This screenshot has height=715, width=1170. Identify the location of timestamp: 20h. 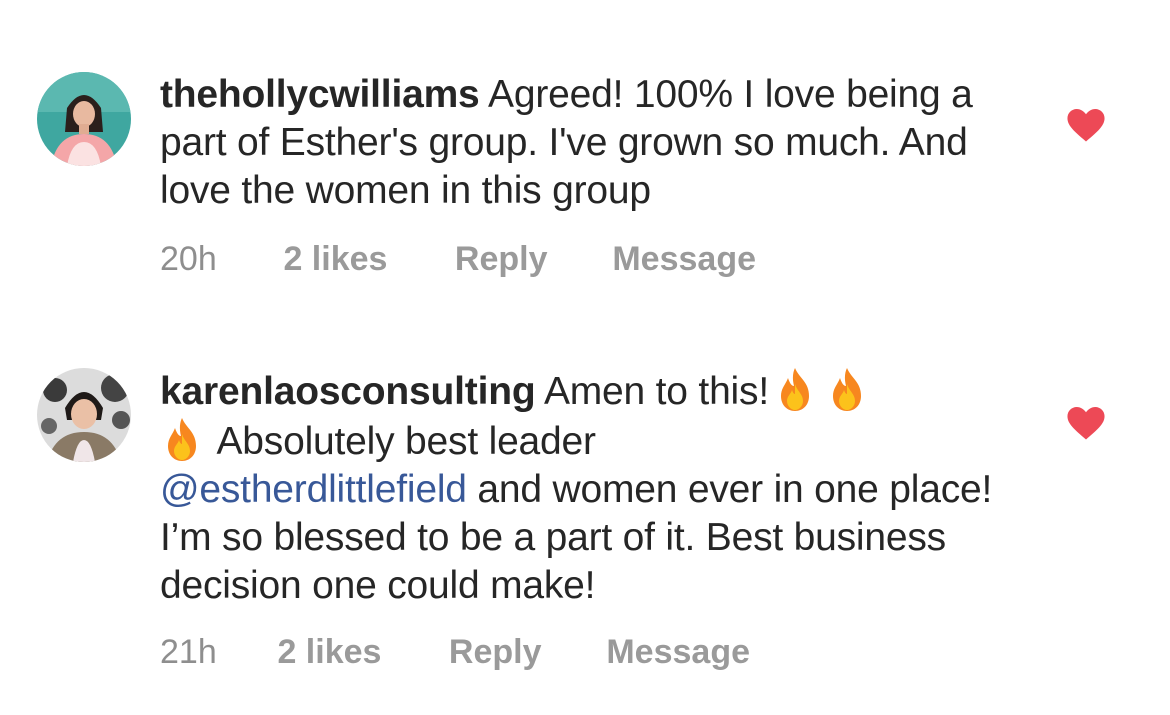
(188, 259).